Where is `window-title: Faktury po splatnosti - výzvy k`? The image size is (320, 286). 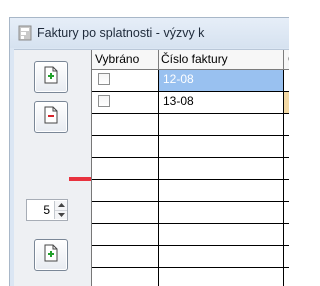
window-title: Faktury po splatnosti - výzvy k is located at coordinates (121, 33).